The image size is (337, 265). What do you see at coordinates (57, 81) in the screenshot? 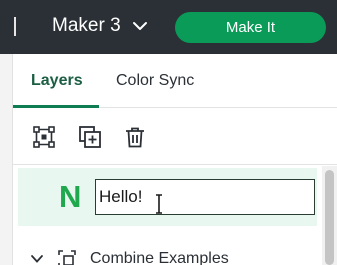
I see `tab-layers: Layers` at bounding box center [57, 81].